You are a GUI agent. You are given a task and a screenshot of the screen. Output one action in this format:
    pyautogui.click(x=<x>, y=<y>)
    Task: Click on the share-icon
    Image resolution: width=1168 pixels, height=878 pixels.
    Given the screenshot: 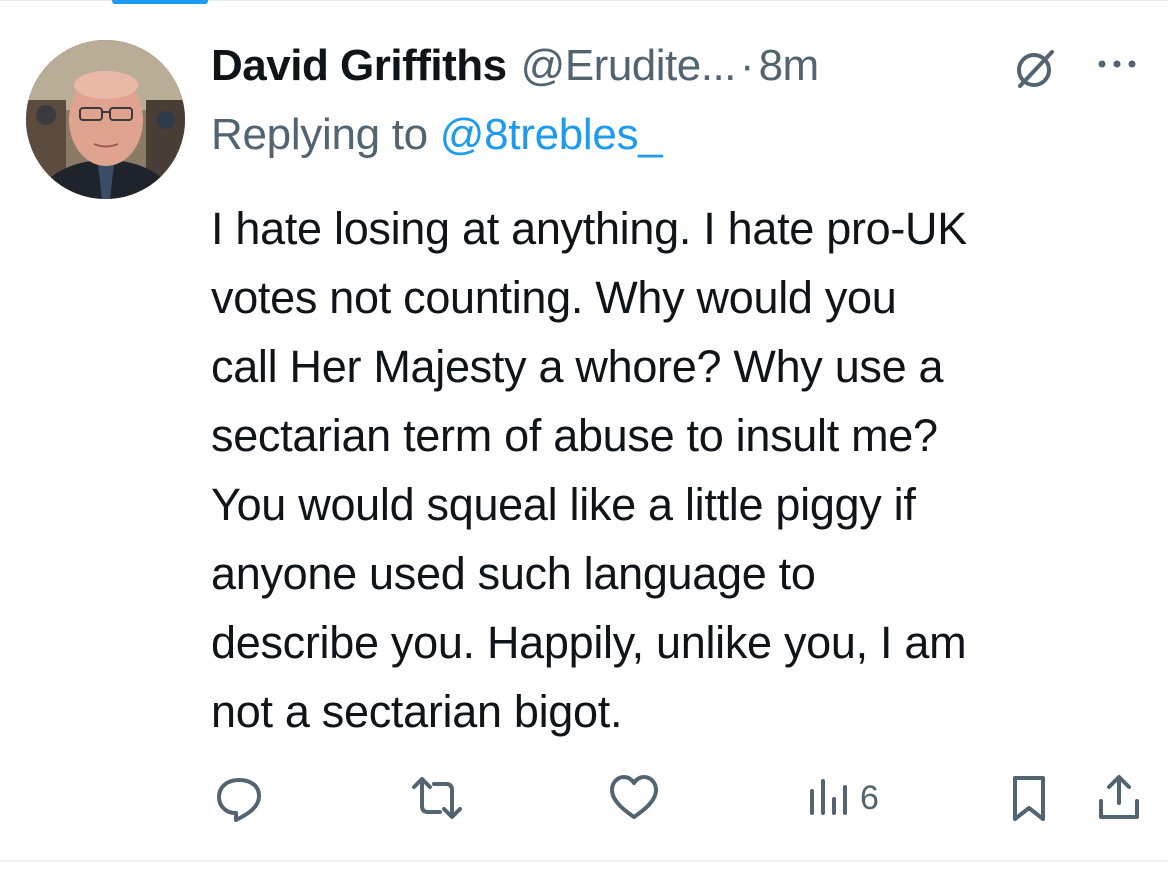 What is the action you would take?
    pyautogui.click(x=1119, y=797)
    